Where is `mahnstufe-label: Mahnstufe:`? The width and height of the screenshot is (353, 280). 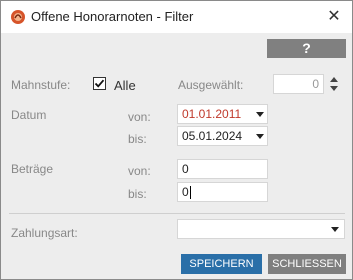
mahnstufe-label: Mahnstufe: is located at coordinates (41, 85).